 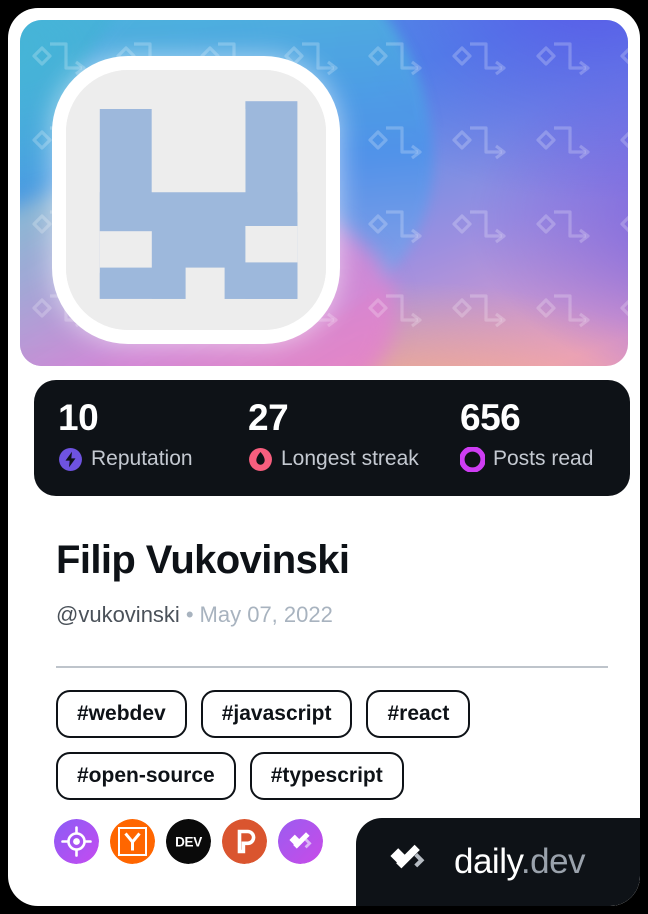 I want to click on tag-item: #open-source, so click(x=146, y=776).